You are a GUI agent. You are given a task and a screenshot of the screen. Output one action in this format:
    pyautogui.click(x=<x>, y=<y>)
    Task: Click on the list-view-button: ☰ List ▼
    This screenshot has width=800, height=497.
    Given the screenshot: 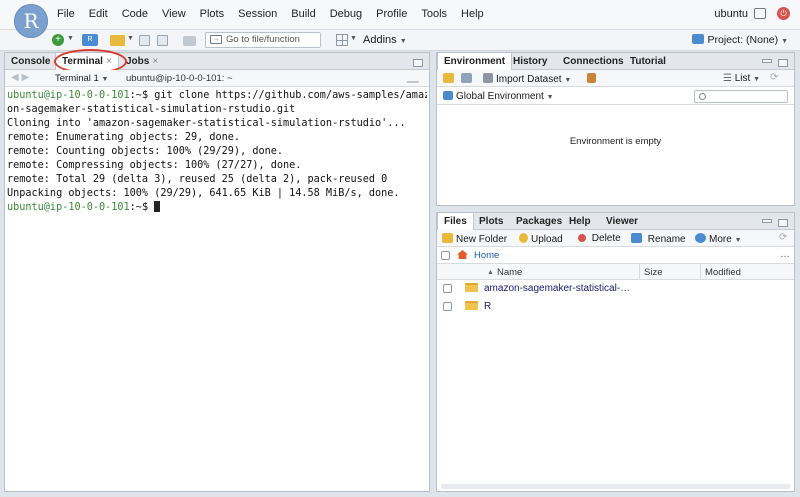 What is the action you would take?
    pyautogui.click(x=741, y=78)
    